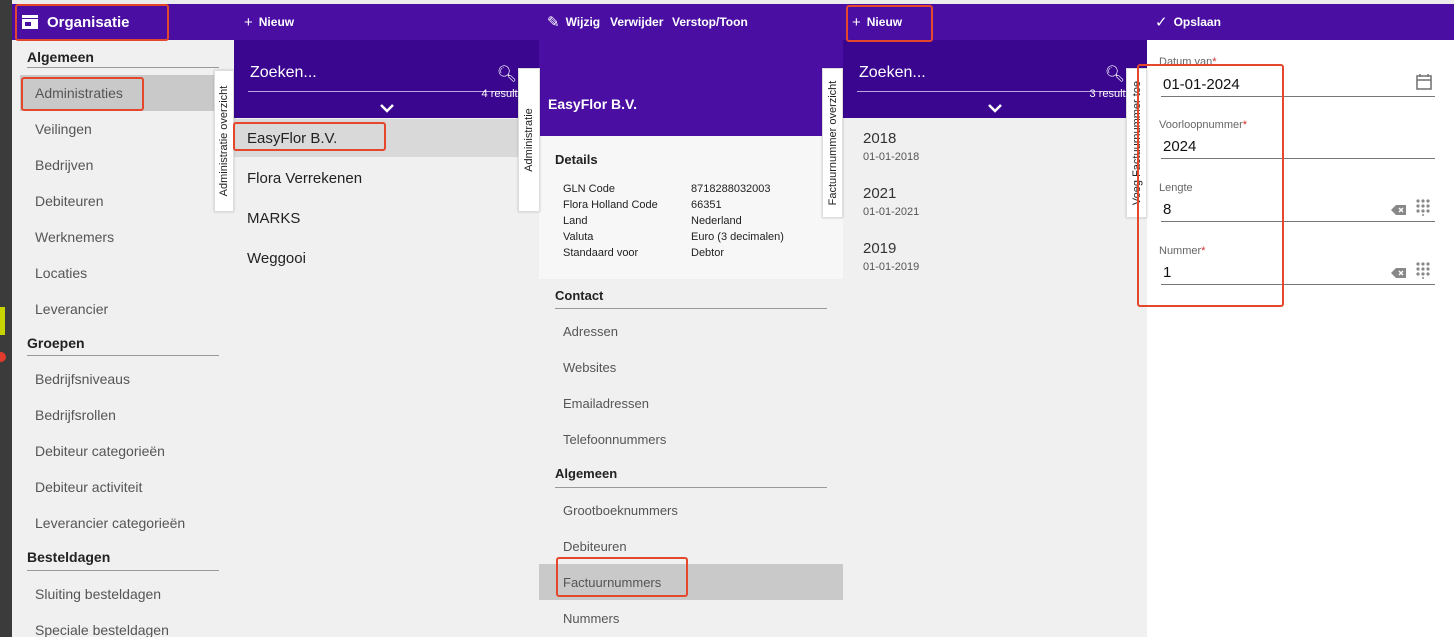 Image resolution: width=1454 pixels, height=637 pixels. Describe the element at coordinates (691, 546) in the screenshot. I see `detail-item-debiteuren: Debiteuren` at that location.